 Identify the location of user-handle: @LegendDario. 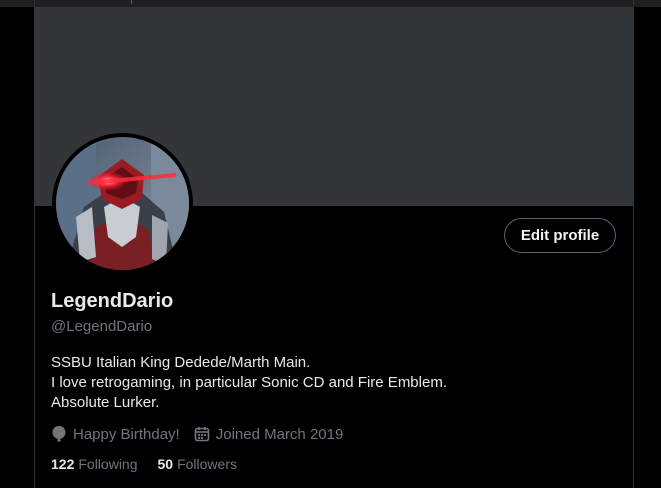
(102, 326).